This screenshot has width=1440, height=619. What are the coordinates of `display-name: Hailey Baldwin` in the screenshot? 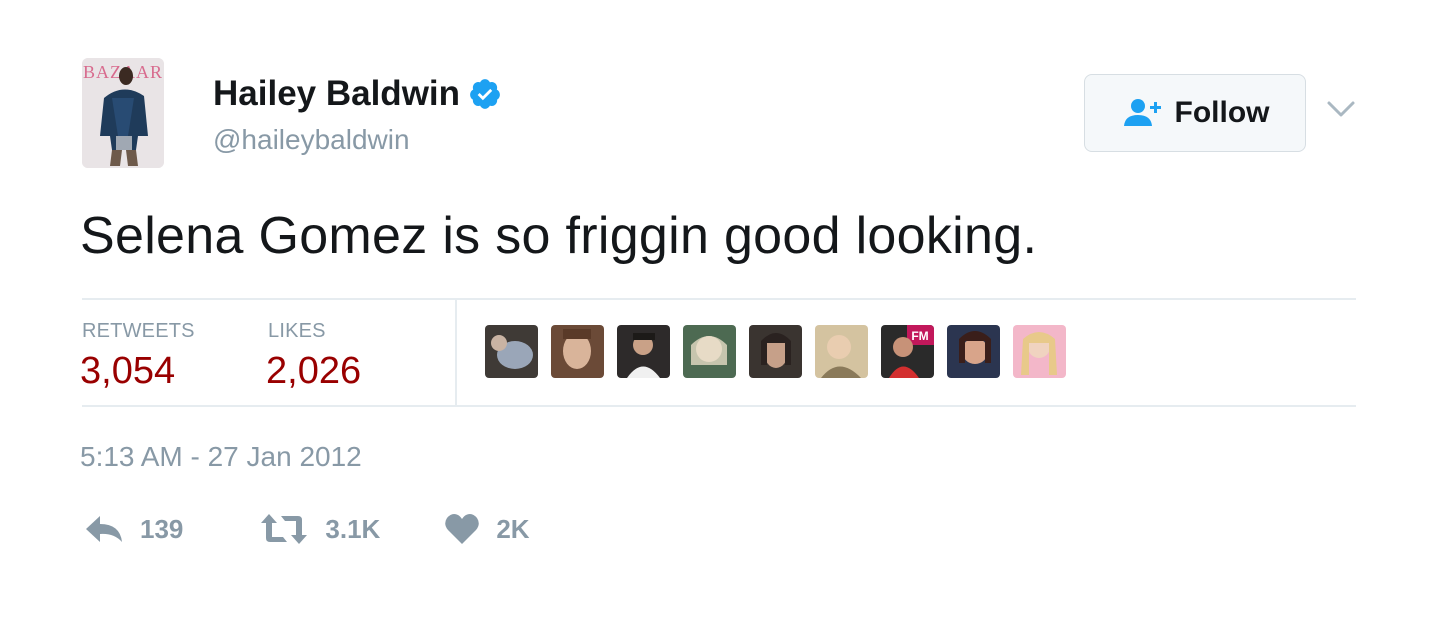 It's located at (357, 94).